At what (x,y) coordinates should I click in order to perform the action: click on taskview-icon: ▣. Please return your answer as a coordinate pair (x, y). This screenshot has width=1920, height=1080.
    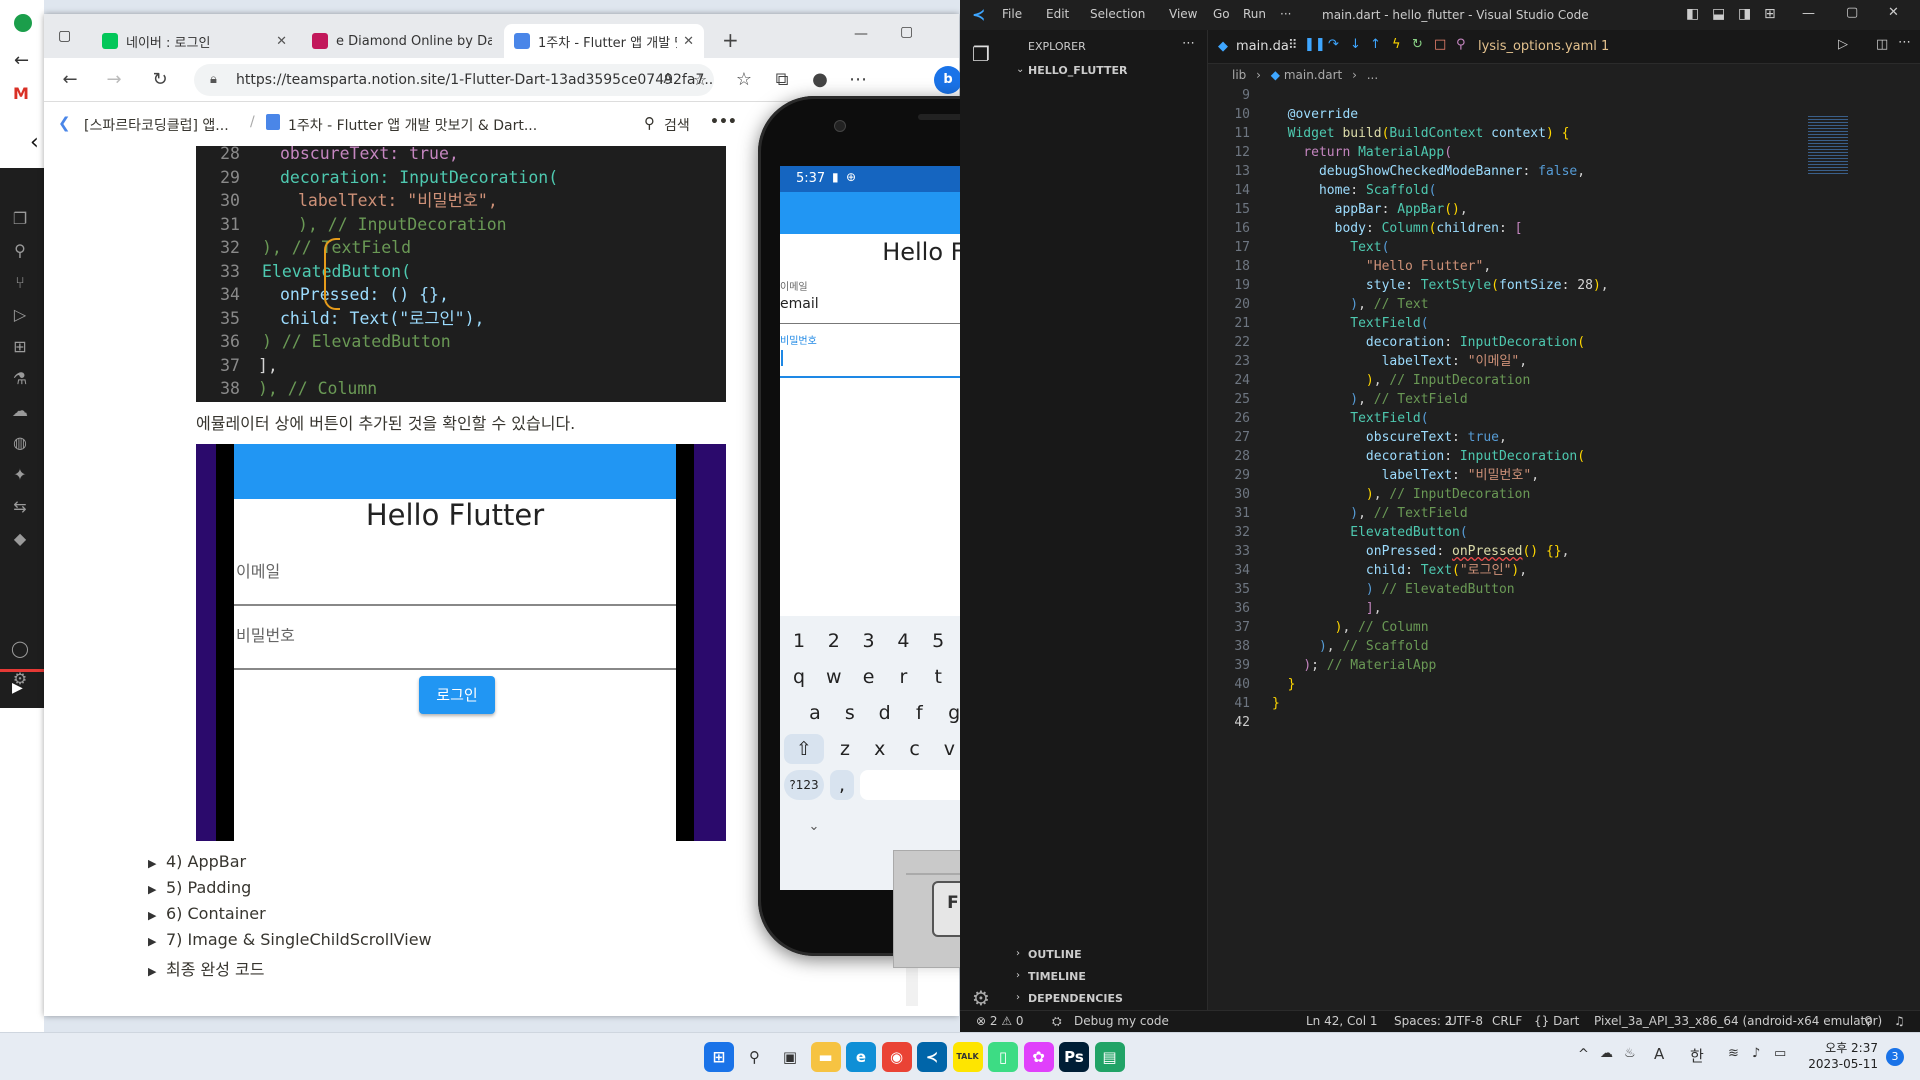
    Looking at the image, I should click on (790, 1057).